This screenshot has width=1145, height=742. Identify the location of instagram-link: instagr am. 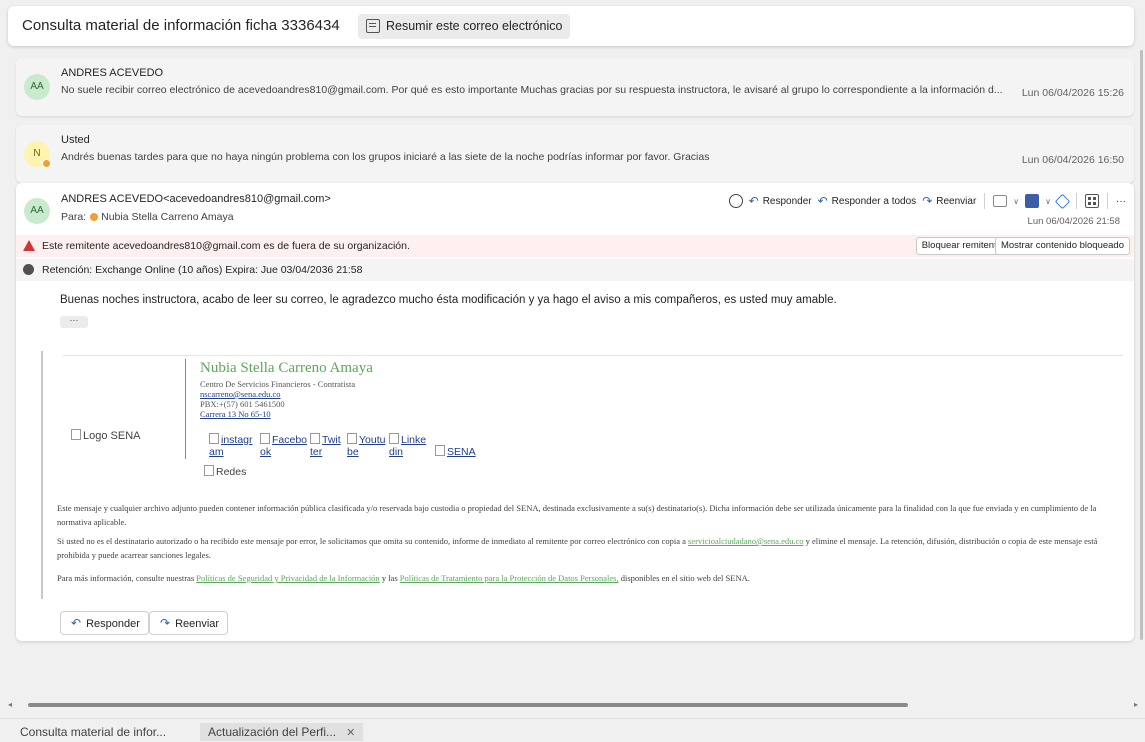
(231, 445).